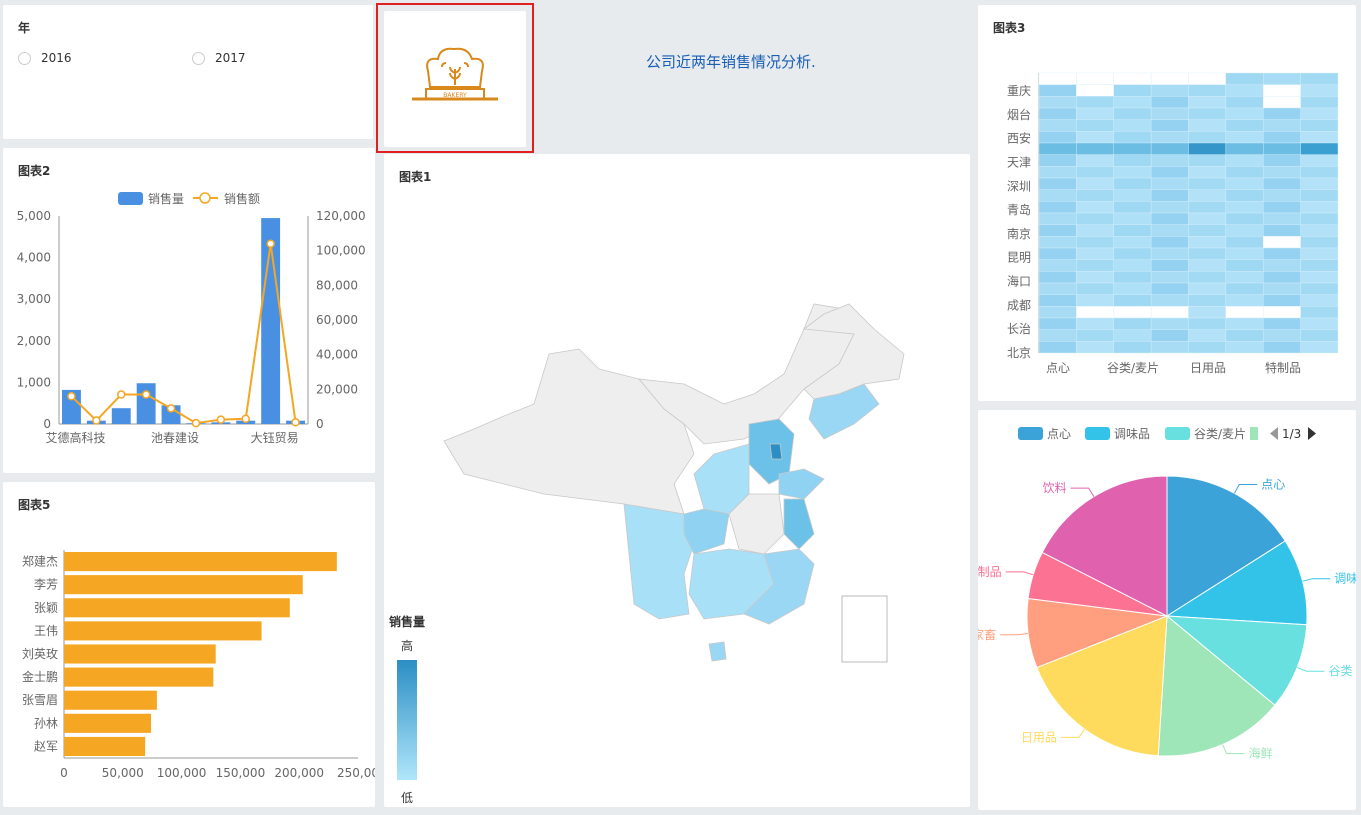 Image resolution: width=1361 pixels, height=815 pixels. Describe the element at coordinates (146, 403) in the screenshot. I see `chart2-bar` at that location.